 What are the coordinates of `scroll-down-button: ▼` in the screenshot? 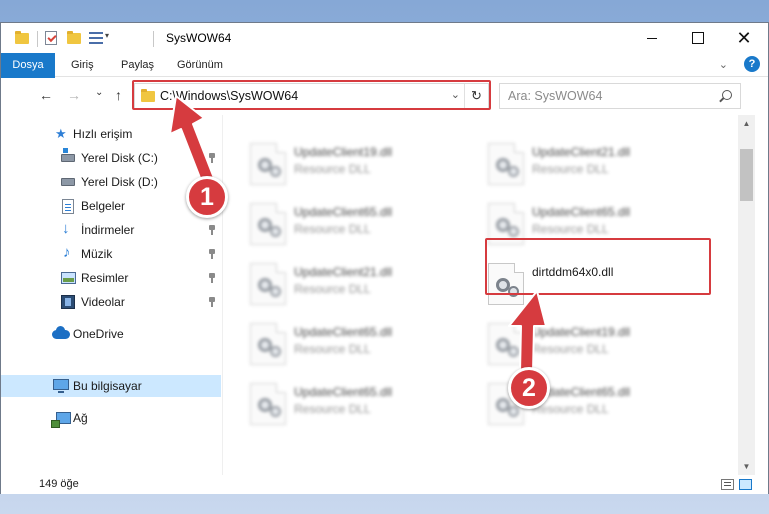 It's located at (746, 466).